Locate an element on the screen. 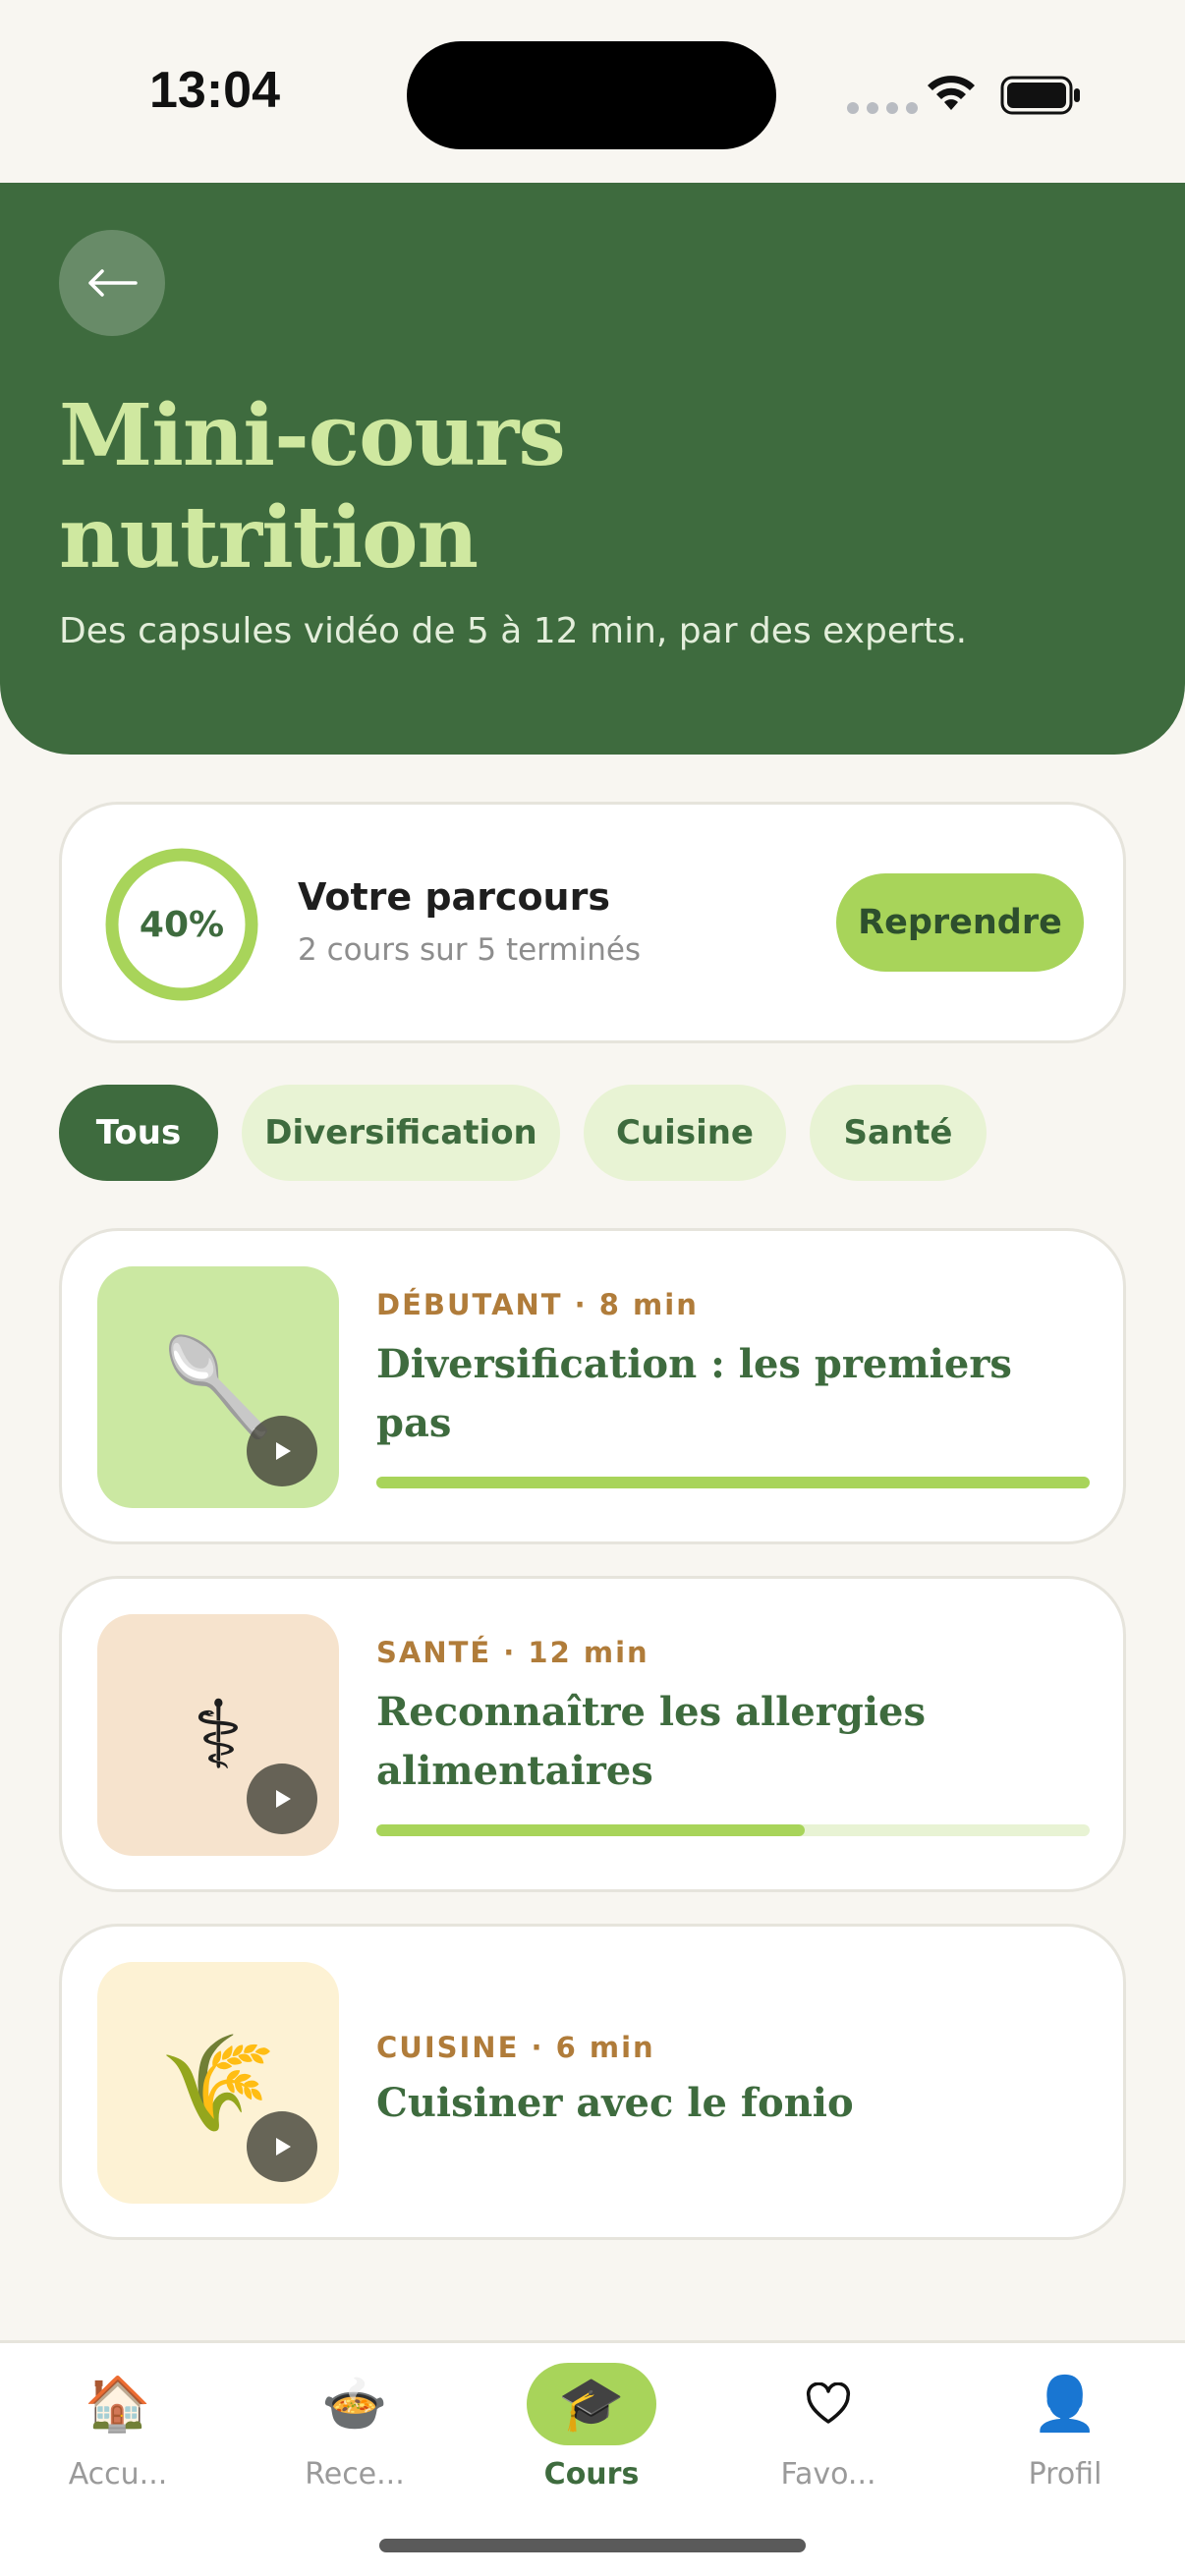  course-meta: DÉBUTANT · 8 min is located at coordinates (538, 1304).